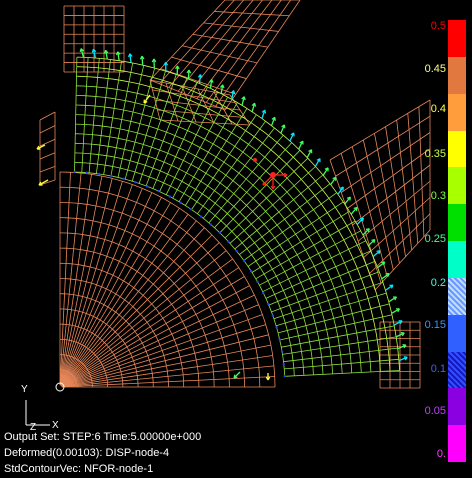  What do you see at coordinates (201, 113) in the screenshot?
I see `mesh-connector` at bounding box center [201, 113].